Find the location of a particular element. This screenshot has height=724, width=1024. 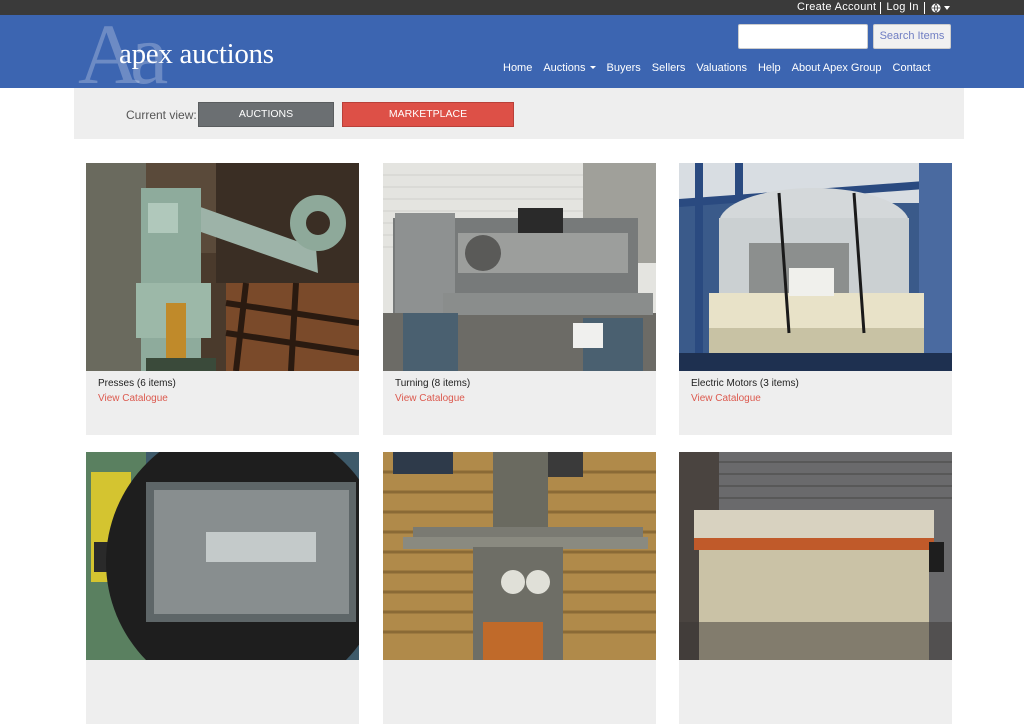

auctions-view-button: AUCTIONS is located at coordinates (266, 114).